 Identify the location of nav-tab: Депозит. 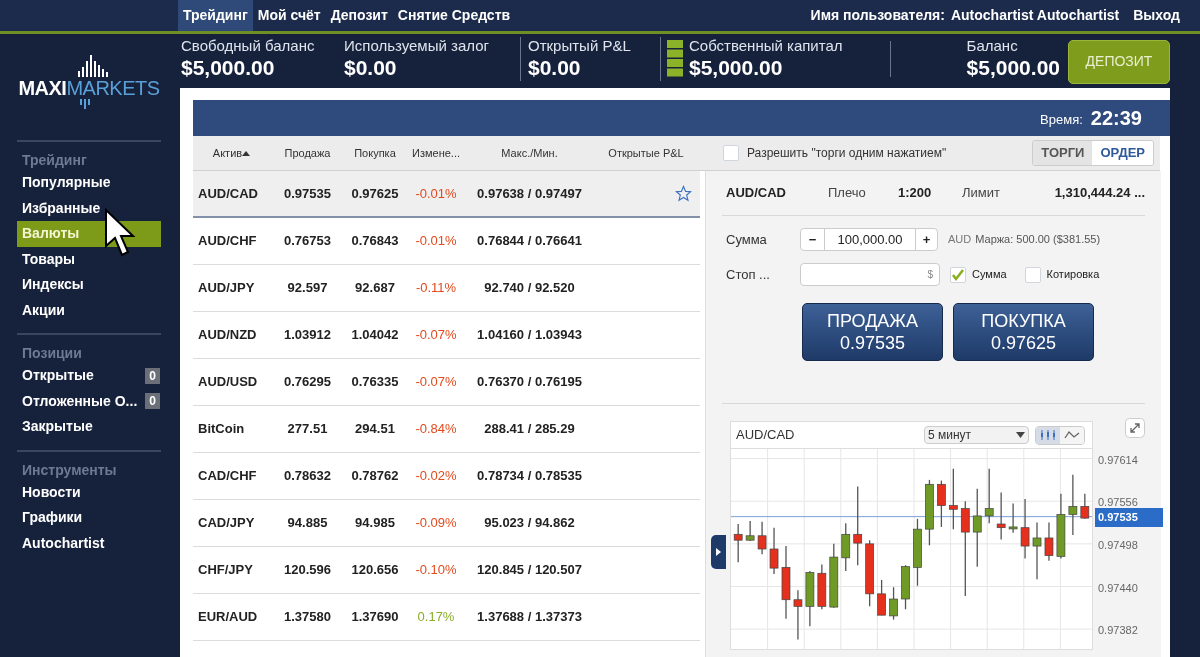
(359, 15).